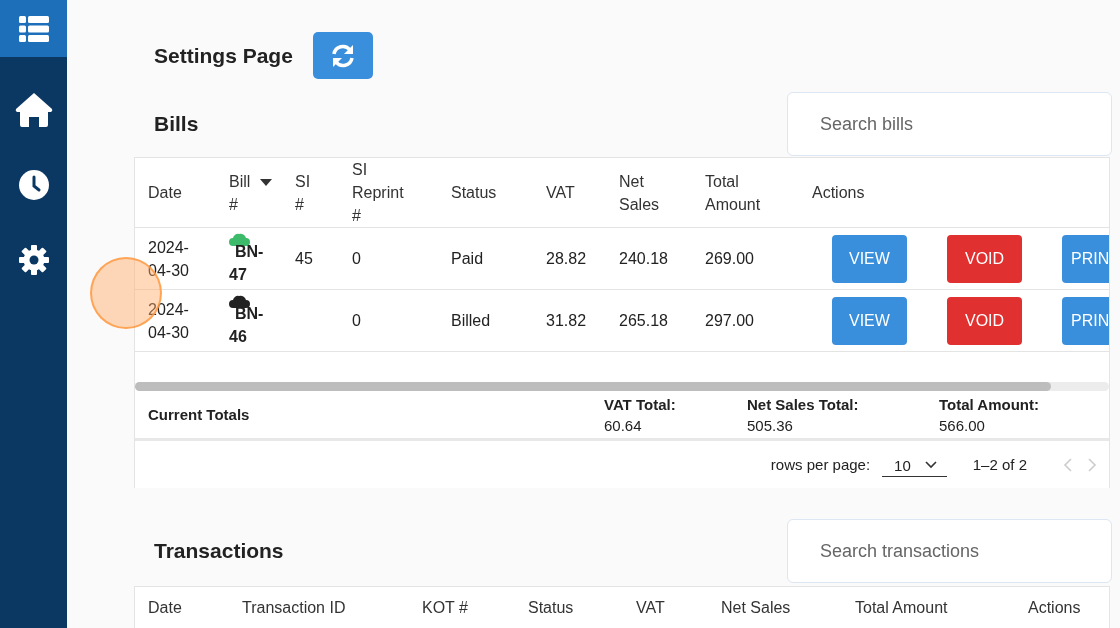 The height and width of the screenshot is (628, 1120). I want to click on total-label: Total Amount:, so click(989, 404).